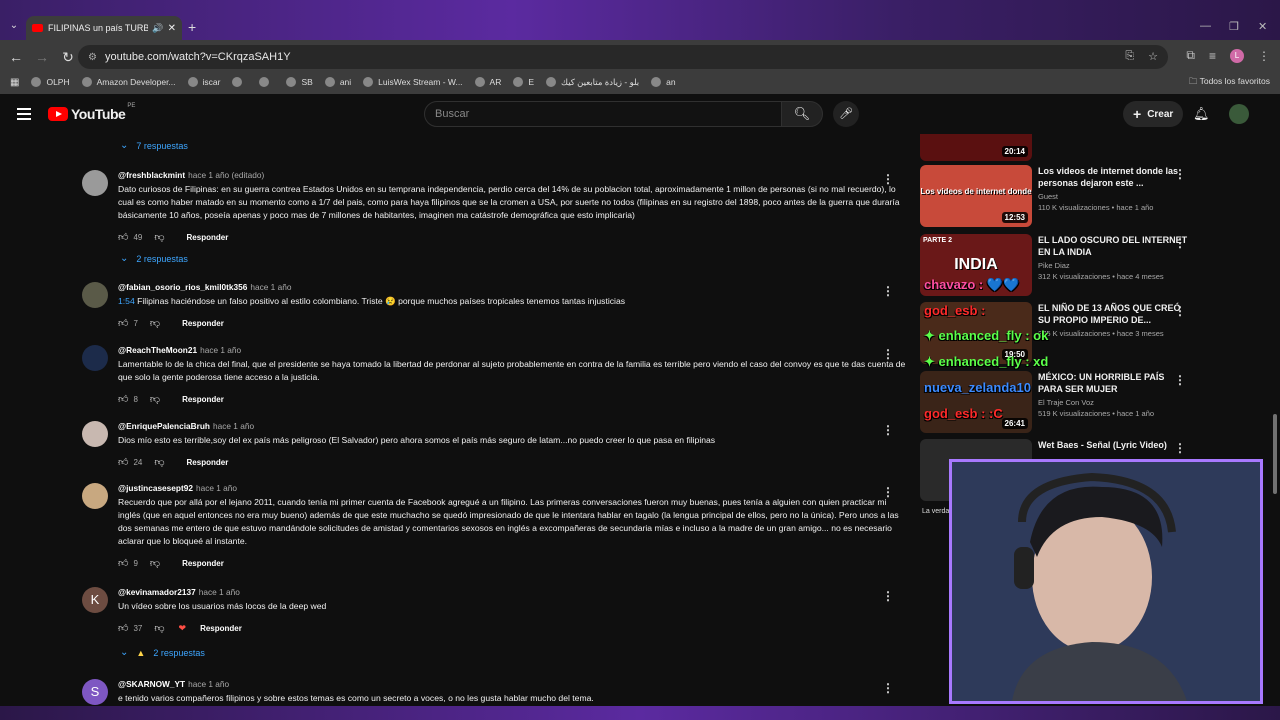 The image size is (1280, 720). I want to click on reload-icon: ↻, so click(68, 57).